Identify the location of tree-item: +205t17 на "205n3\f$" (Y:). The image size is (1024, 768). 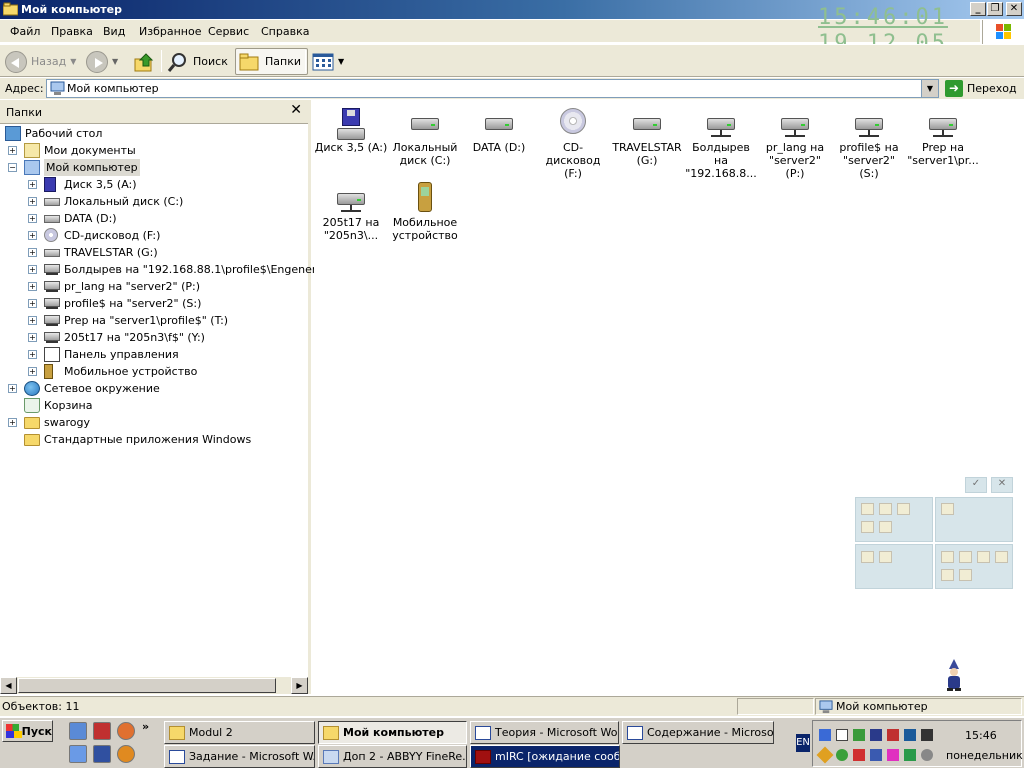
(154, 337).